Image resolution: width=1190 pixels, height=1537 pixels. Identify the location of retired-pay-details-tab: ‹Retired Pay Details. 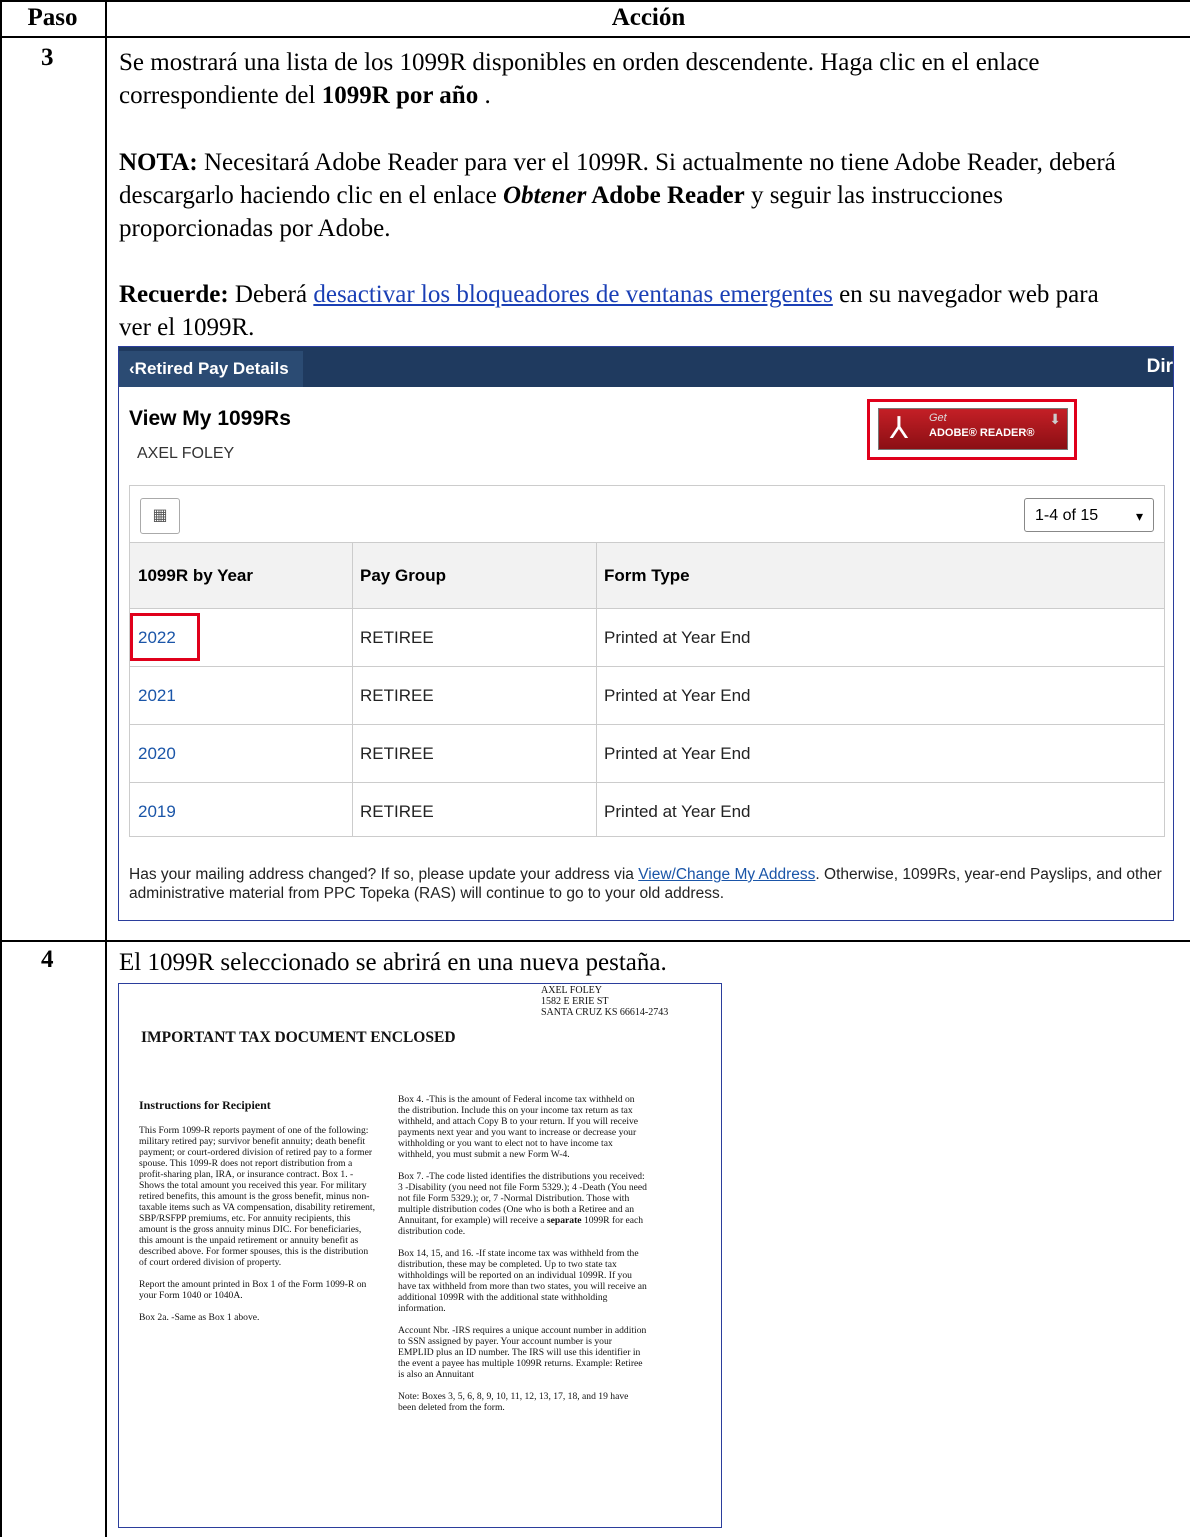
(211, 369).